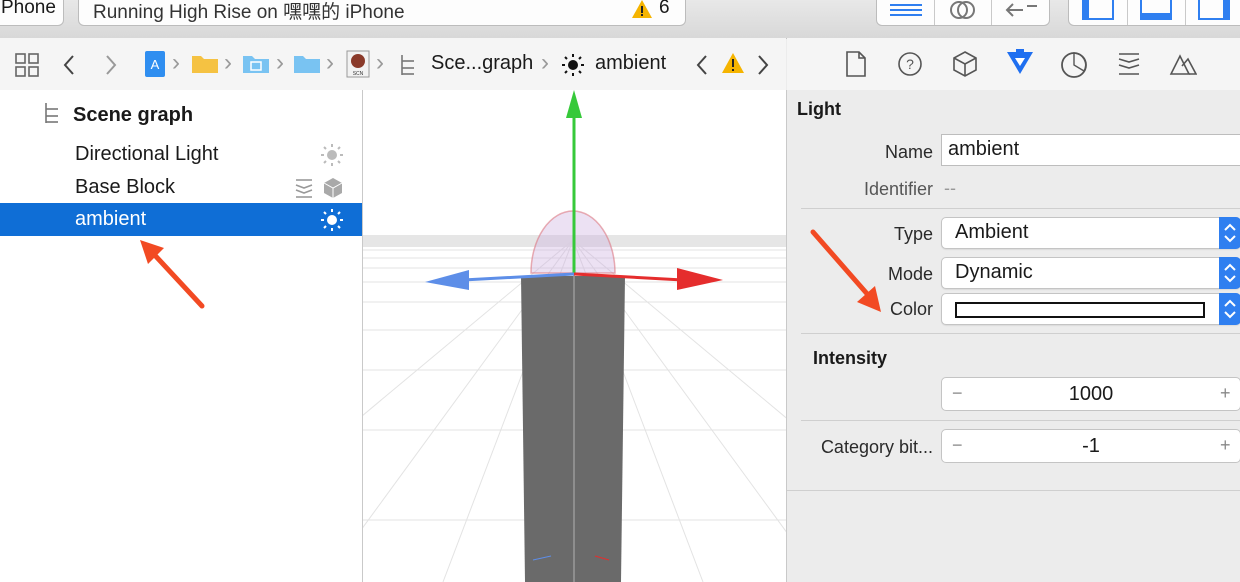 The image size is (1240, 582). I want to click on view-toggle-control, so click(1154, 13).